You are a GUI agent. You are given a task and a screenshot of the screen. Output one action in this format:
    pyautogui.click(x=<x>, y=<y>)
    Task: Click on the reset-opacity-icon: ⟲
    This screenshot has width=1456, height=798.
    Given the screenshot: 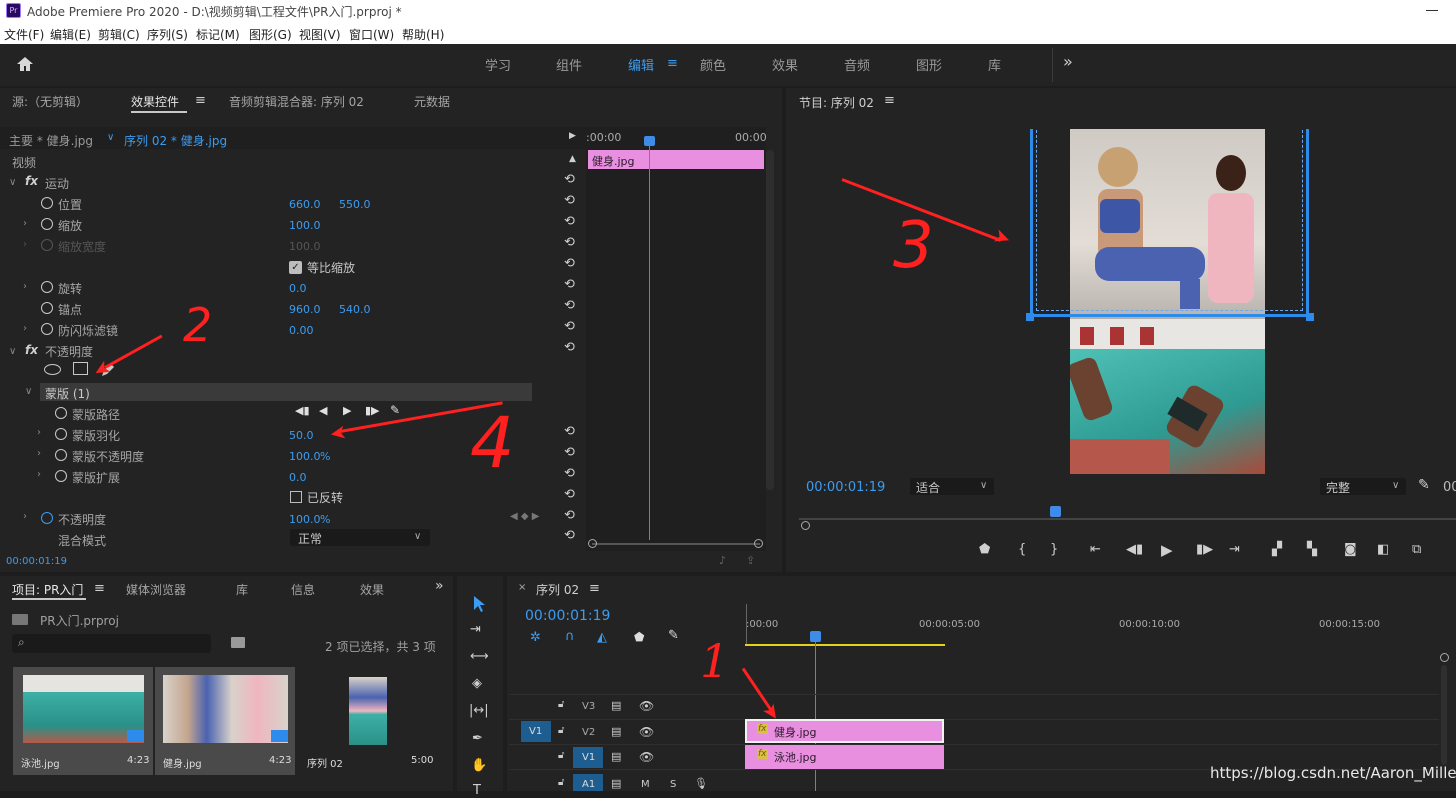 What is the action you would take?
    pyautogui.click(x=569, y=515)
    